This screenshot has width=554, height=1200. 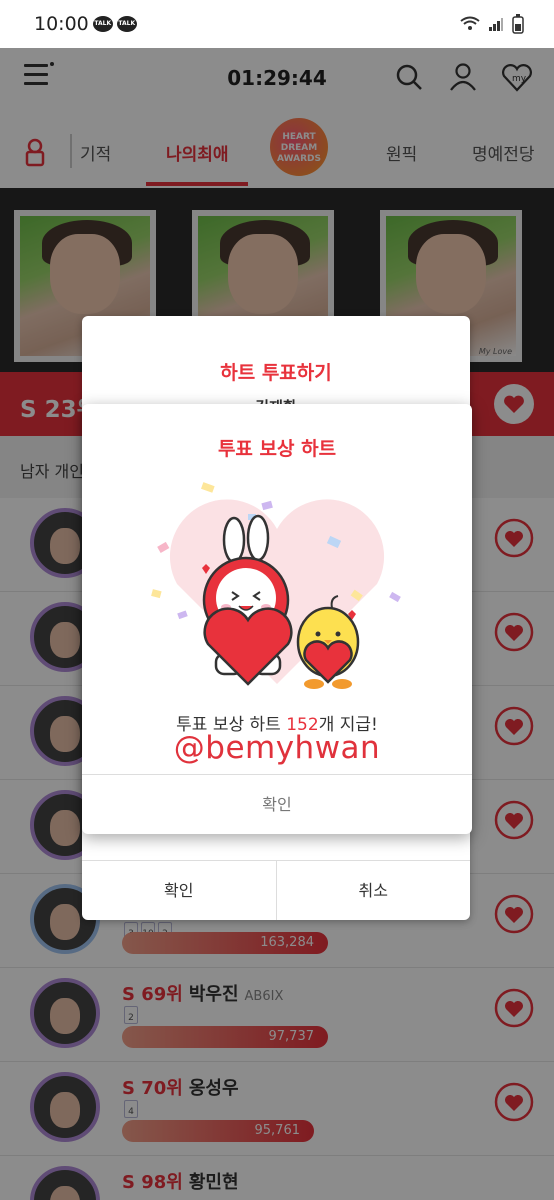 What do you see at coordinates (61, 24) in the screenshot?
I see `status-time: 10:00` at bounding box center [61, 24].